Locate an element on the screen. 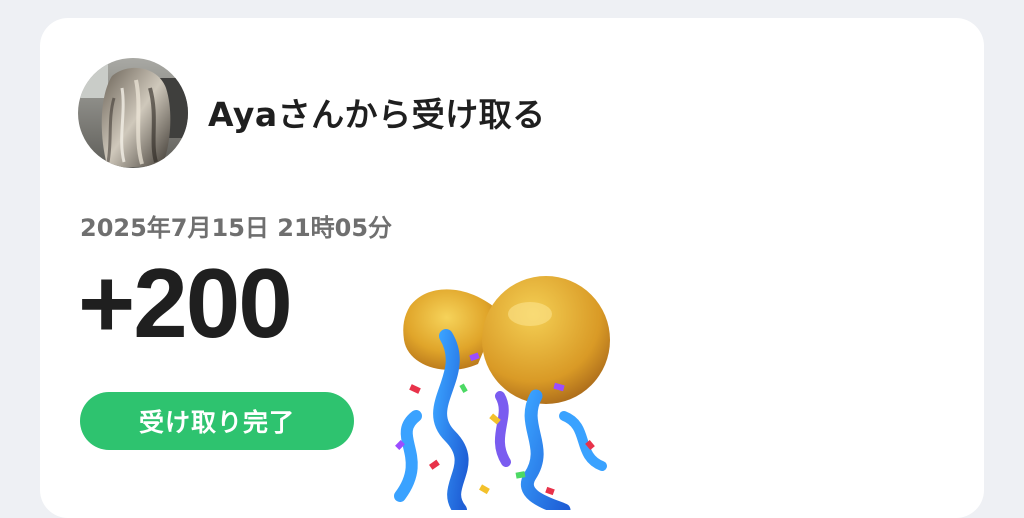 The height and width of the screenshot is (518, 1024). received-amount: +200 is located at coordinates (185, 303).